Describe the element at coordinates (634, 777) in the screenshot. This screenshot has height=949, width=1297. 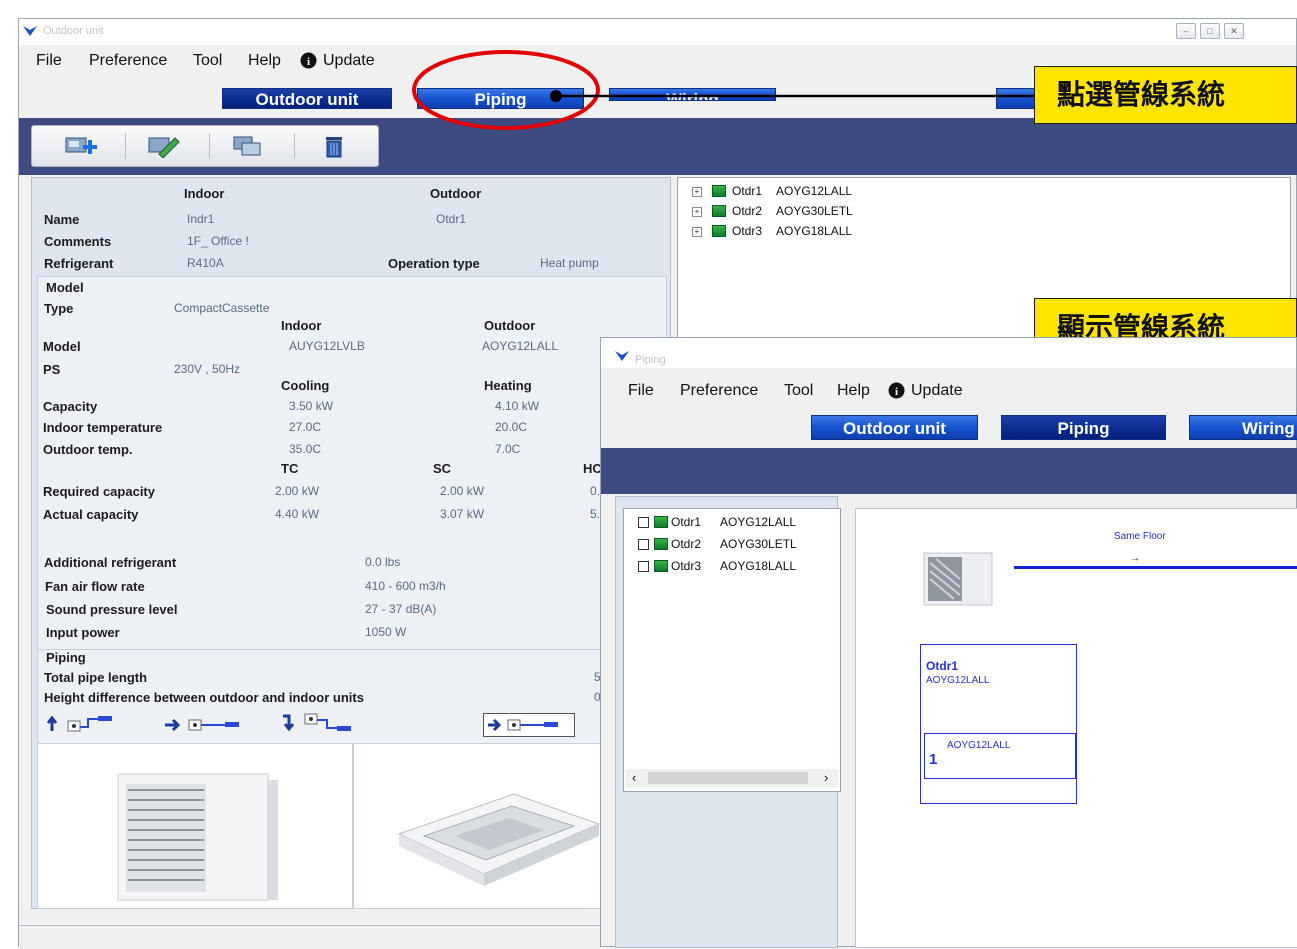
I see `scroll-left-icon: ‹` at that location.